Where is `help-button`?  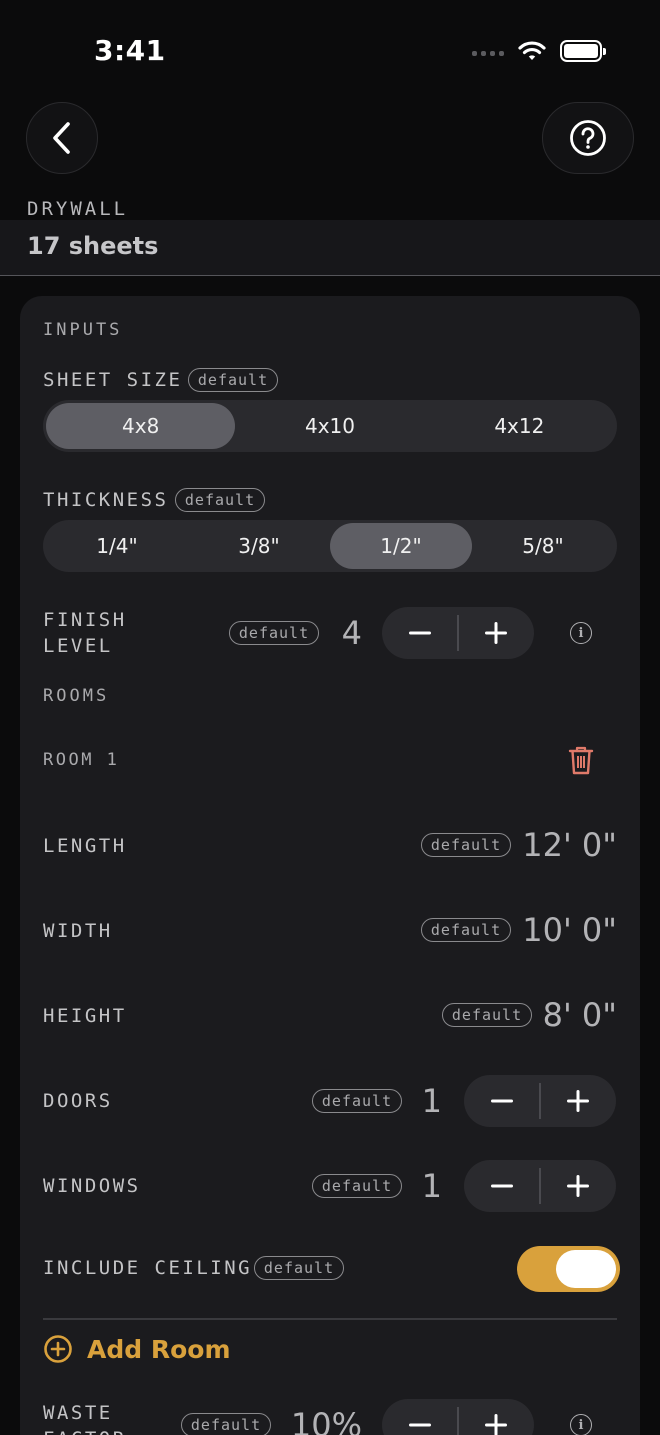
help-button is located at coordinates (588, 138).